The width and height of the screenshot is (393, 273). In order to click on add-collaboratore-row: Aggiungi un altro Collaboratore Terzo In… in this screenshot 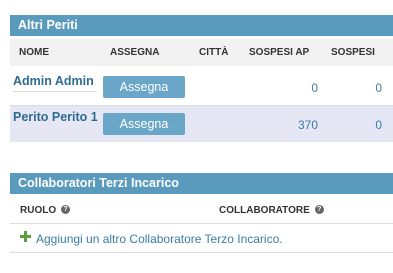, I will do `click(201, 239)`.